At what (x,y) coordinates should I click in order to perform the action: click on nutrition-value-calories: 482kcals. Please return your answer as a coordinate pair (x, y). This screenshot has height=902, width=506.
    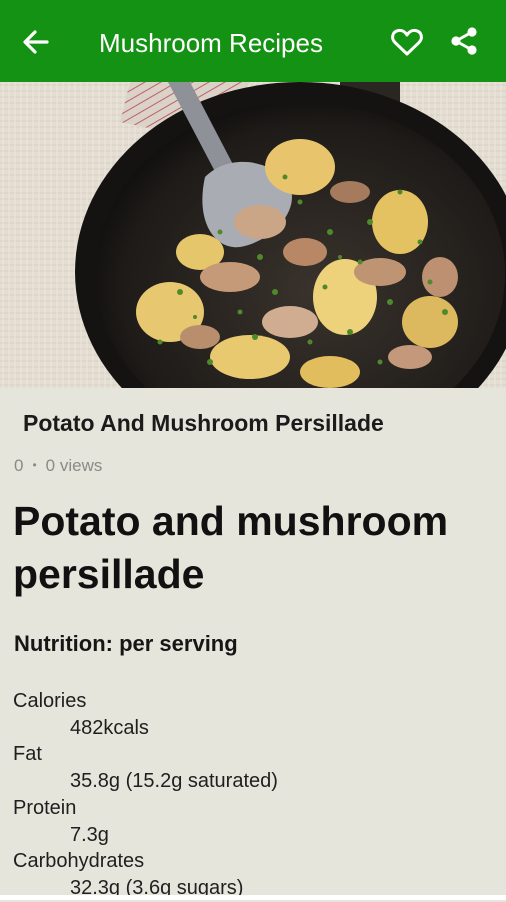
    Looking at the image, I should click on (109, 727).